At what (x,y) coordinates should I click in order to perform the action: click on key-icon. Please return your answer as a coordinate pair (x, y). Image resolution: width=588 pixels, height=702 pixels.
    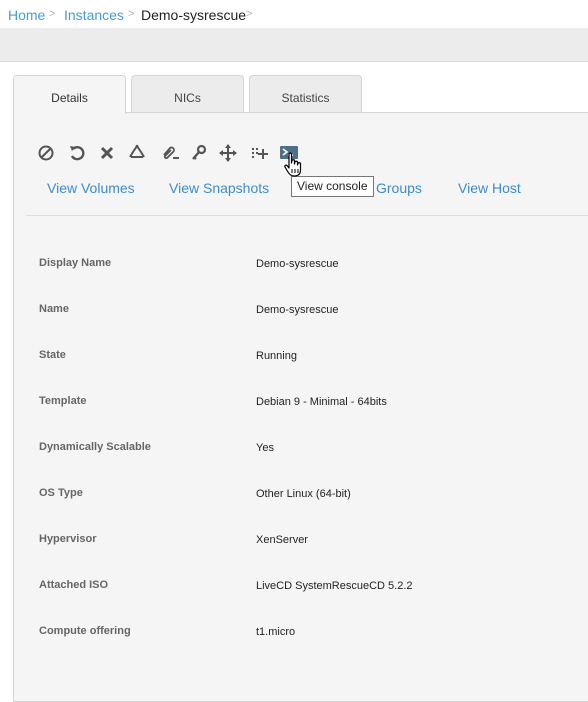
    Looking at the image, I should click on (199, 153).